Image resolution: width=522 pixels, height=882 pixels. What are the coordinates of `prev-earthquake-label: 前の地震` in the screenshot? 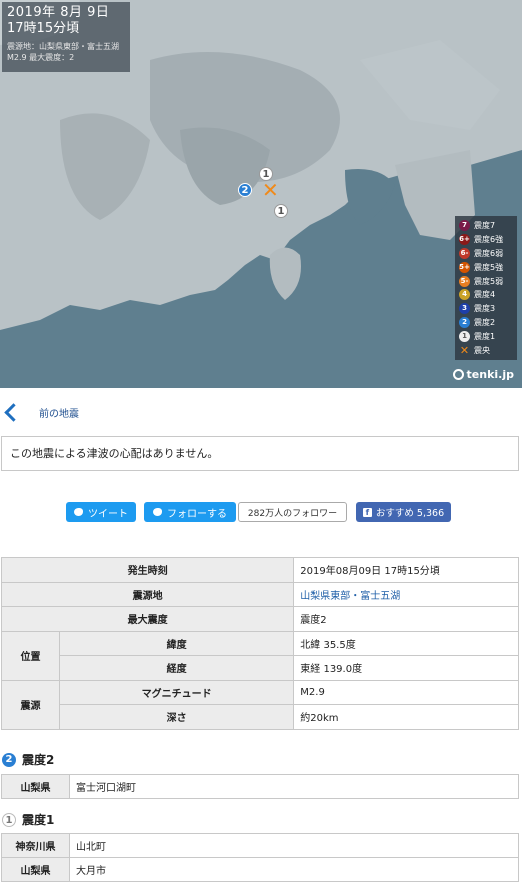 It's located at (59, 414).